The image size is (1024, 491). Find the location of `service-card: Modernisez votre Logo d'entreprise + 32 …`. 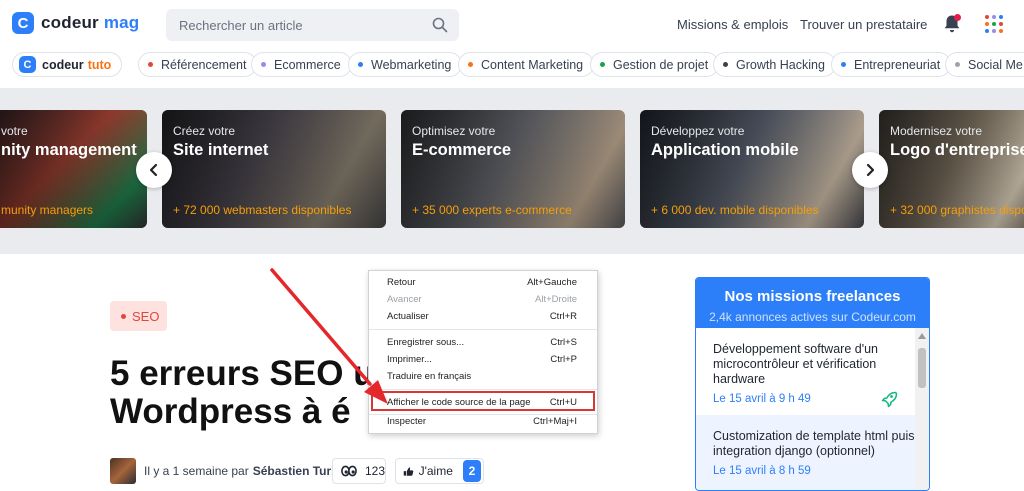

service-card: Modernisez votre Logo d'entreprise + 32 … is located at coordinates (951, 169).